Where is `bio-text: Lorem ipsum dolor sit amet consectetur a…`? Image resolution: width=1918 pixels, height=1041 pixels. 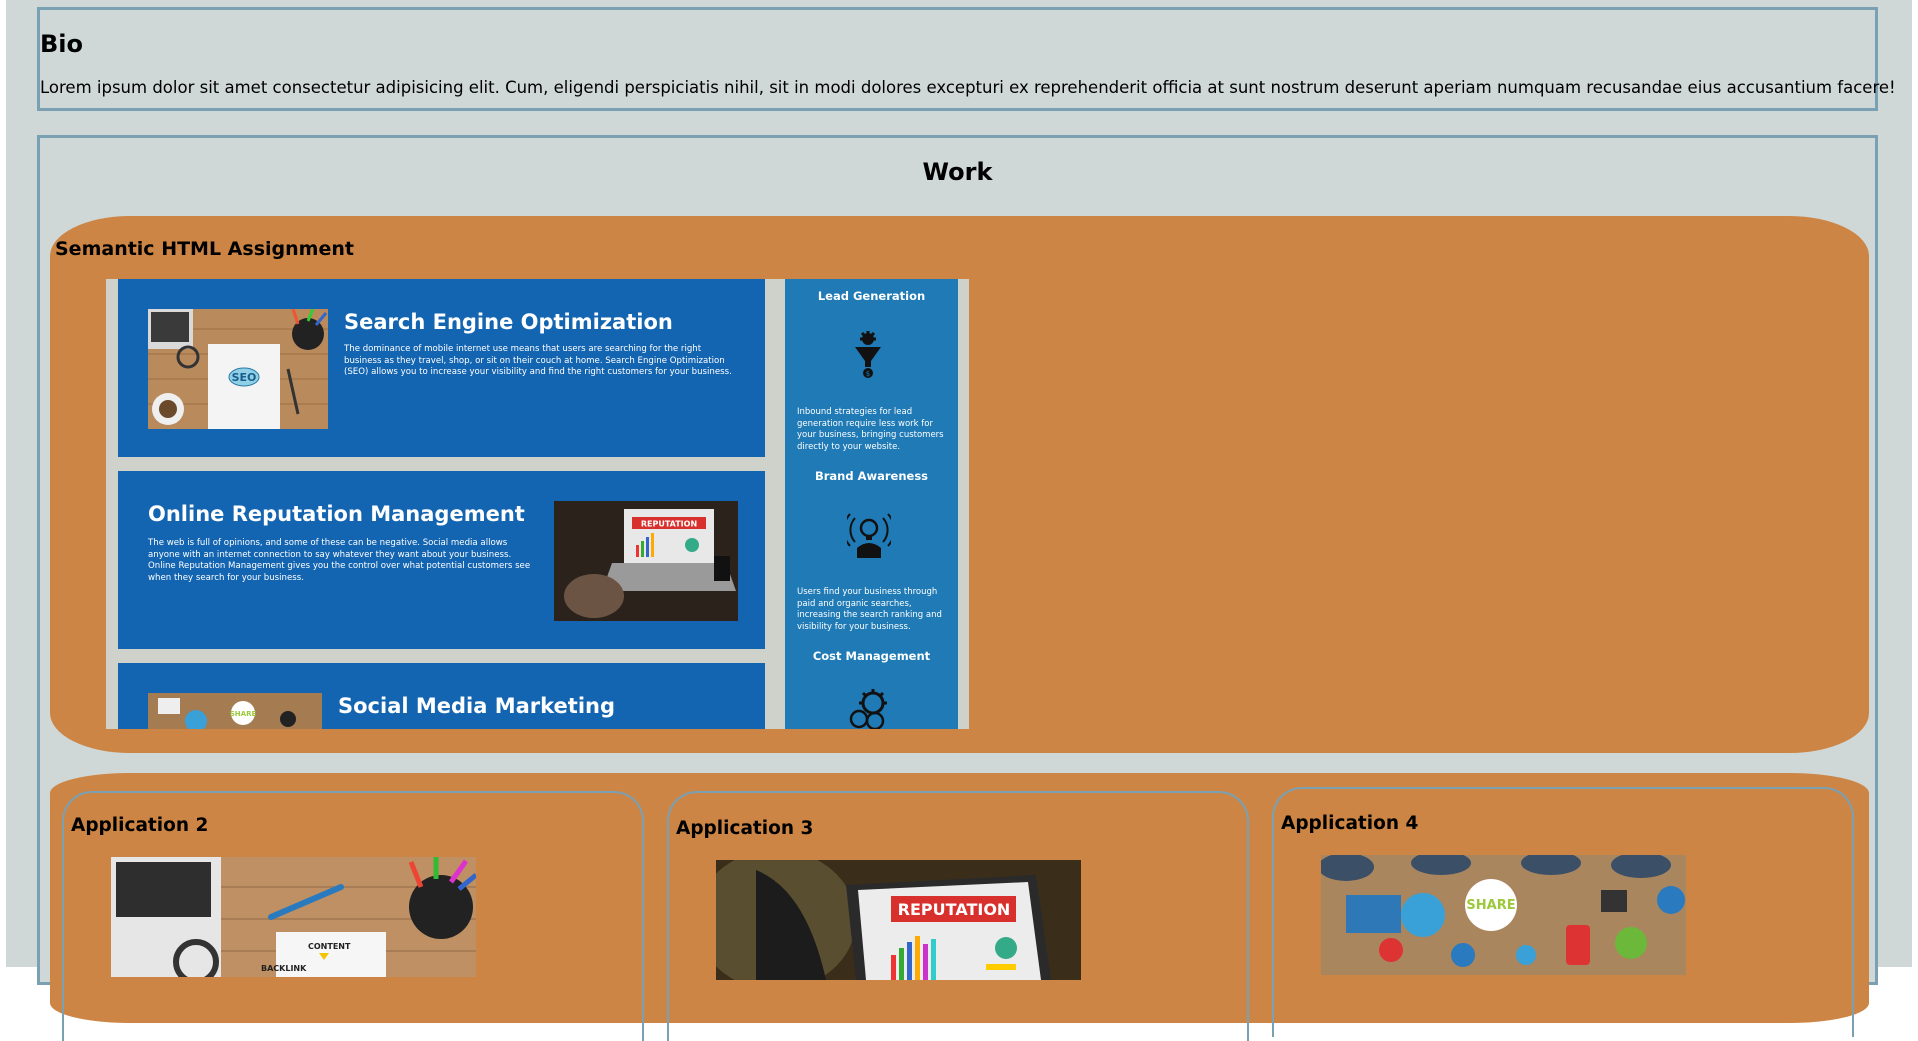
bio-text: Lorem ipsum dolor sit amet consectetur a… is located at coordinates (968, 87).